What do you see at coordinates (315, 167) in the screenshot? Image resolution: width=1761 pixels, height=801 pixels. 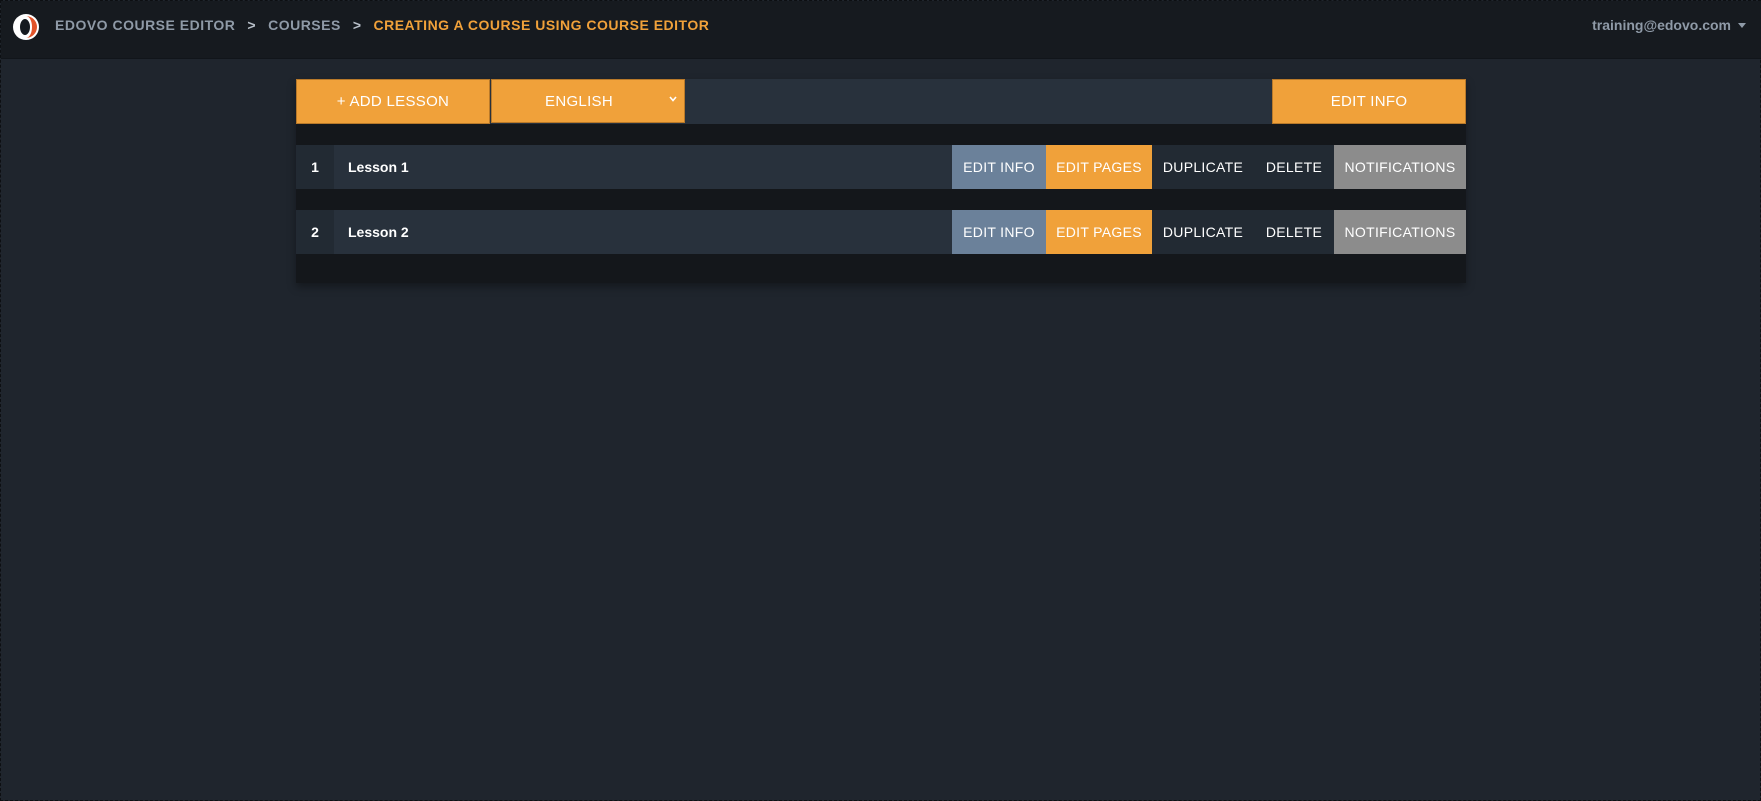 I see `lesson-number: 1` at bounding box center [315, 167].